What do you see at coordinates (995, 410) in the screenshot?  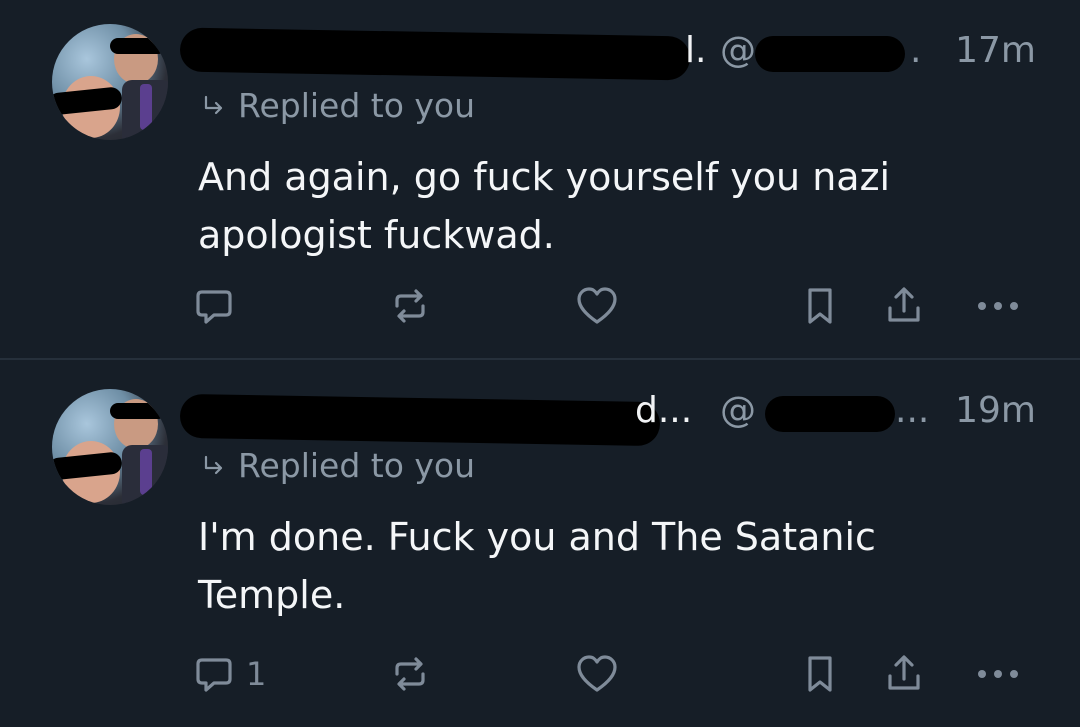 I see `post-timestamp: 19m` at bounding box center [995, 410].